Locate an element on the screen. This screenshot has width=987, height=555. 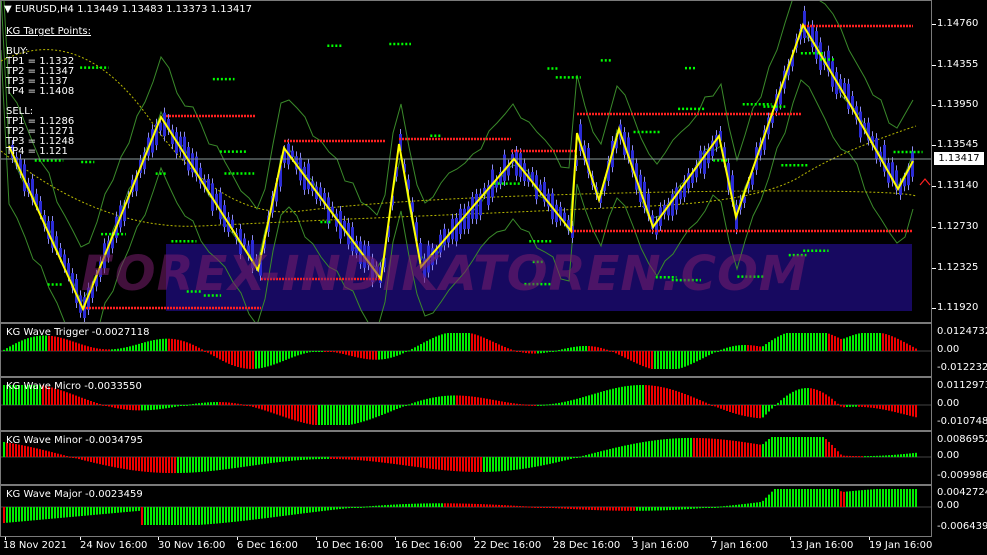
candle-body is located at coordinates (676, 198).